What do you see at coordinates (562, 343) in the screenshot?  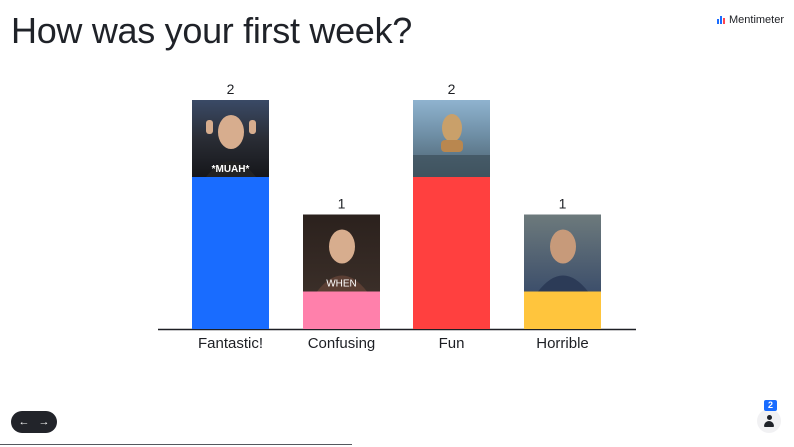 I see `category-label-3: Horrible` at bounding box center [562, 343].